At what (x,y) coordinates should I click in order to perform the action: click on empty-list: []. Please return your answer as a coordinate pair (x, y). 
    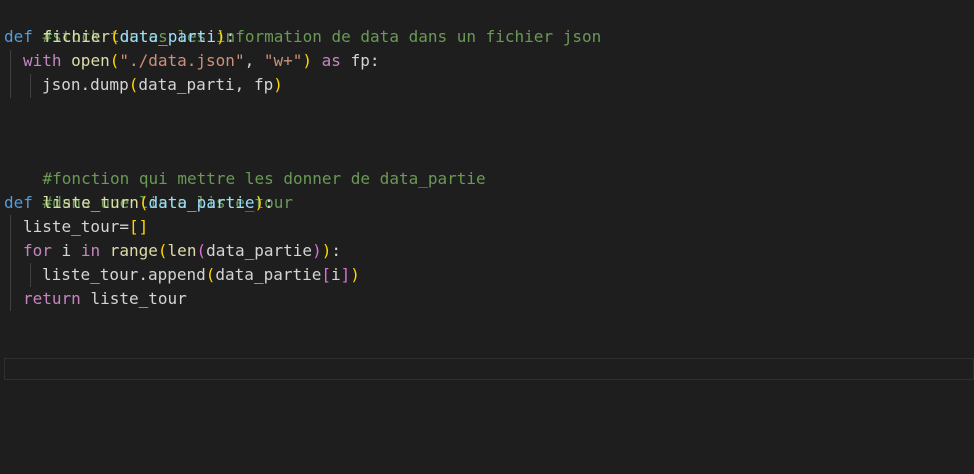
    Looking at the image, I should click on (138, 226).